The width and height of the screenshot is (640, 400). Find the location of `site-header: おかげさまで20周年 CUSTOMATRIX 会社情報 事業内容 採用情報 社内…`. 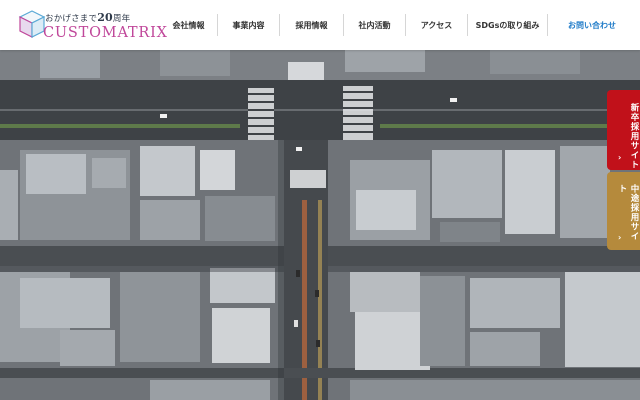

site-header: おかげさまで20周年 CUSTOMATRIX 会社情報 事業内容 採用情報 社内… is located at coordinates (320, 25).